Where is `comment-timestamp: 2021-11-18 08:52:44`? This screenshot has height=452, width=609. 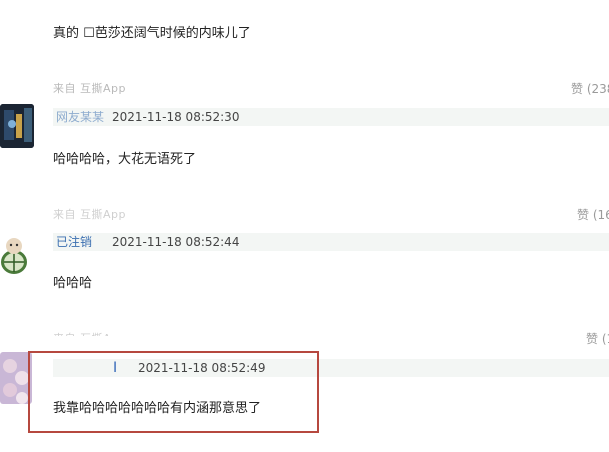
comment-timestamp: 2021-11-18 08:52:44 is located at coordinates (176, 242).